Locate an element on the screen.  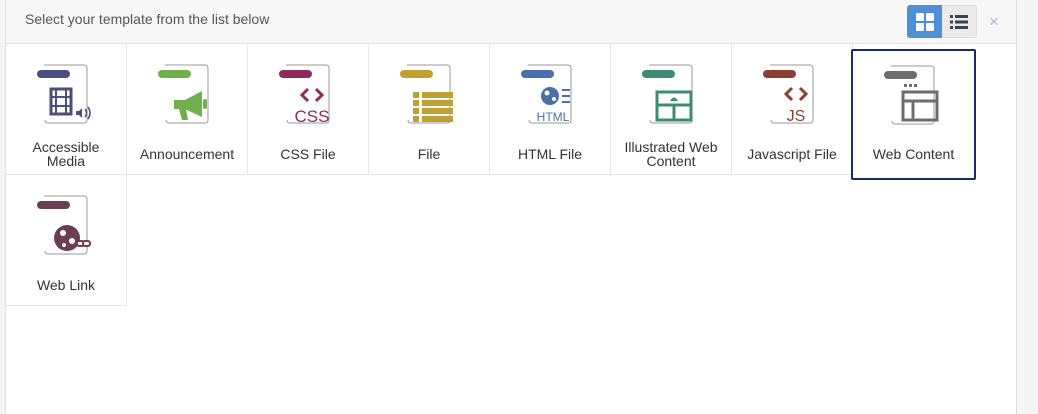
illustrated-web-content-icon is located at coordinates (667, 94).